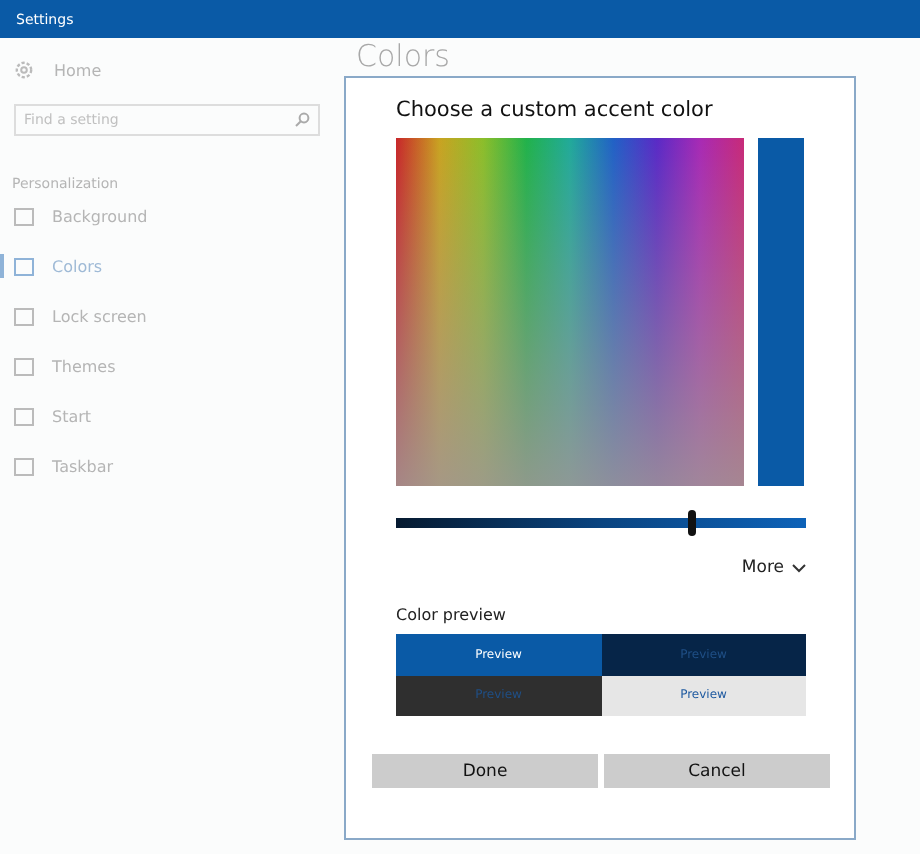 The image size is (920, 854). I want to click on more-button: More, so click(773, 568).